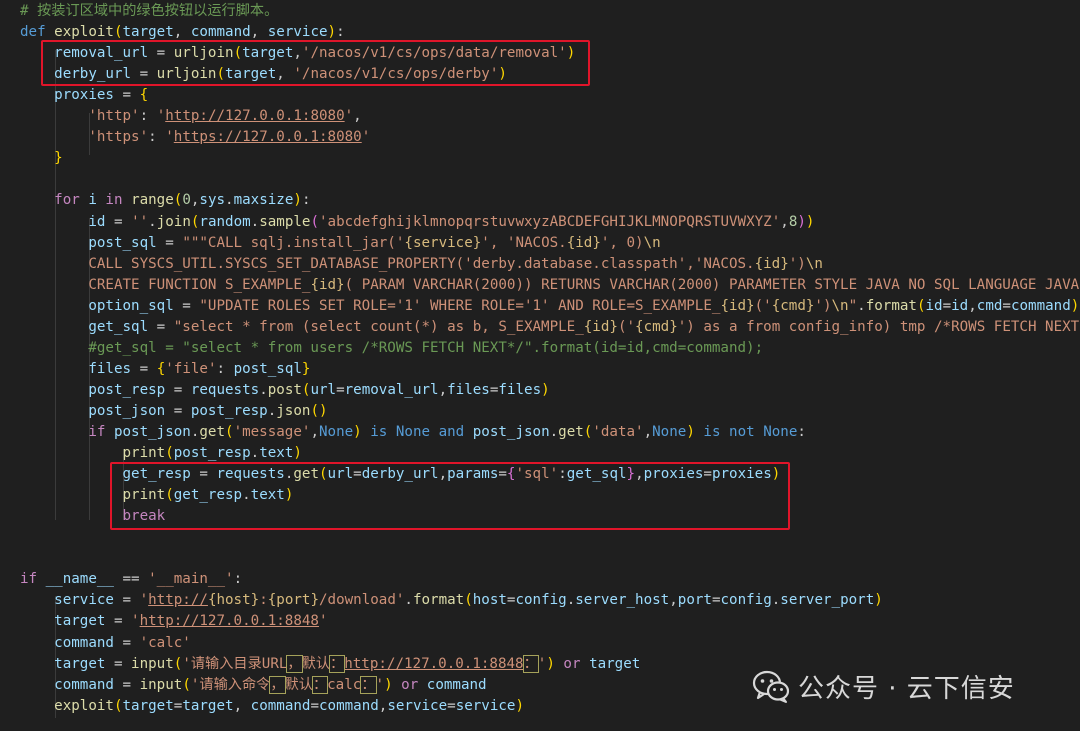 Image resolution: width=1080 pixels, height=731 pixels. Describe the element at coordinates (144, 95) in the screenshot. I see `code-token: {` at that location.